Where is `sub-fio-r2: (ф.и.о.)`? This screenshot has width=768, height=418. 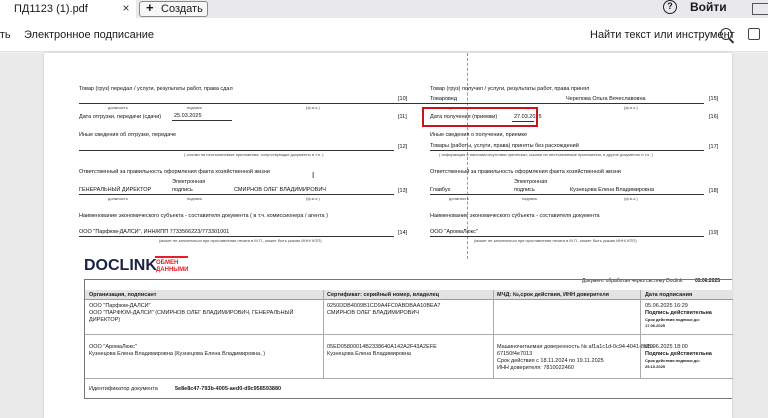
sub-fio-r2: (ф.и.о.) is located at coordinates (631, 198).